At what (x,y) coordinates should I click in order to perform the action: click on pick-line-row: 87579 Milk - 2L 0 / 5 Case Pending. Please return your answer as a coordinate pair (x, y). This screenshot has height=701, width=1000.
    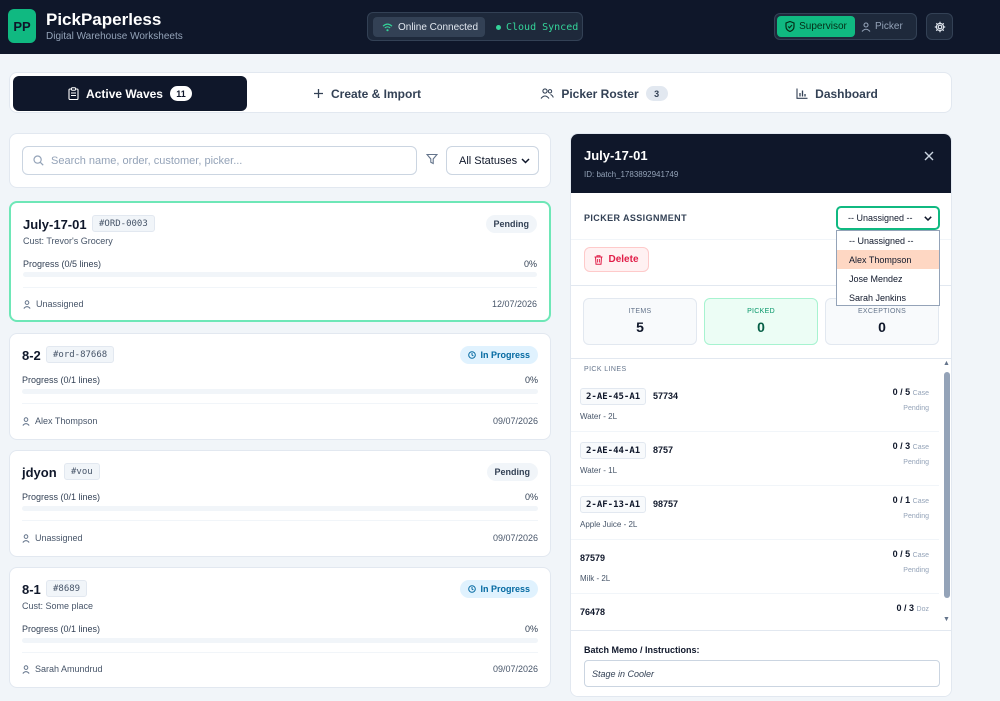
    Looking at the image, I should click on (755, 567).